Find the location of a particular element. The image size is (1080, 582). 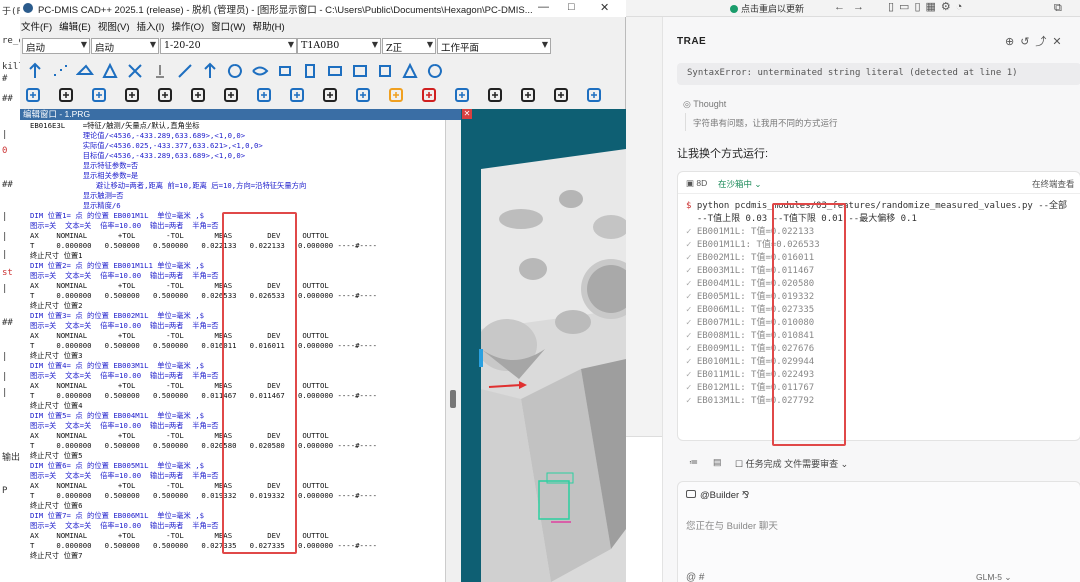

circle-icon is located at coordinates (235, 71).